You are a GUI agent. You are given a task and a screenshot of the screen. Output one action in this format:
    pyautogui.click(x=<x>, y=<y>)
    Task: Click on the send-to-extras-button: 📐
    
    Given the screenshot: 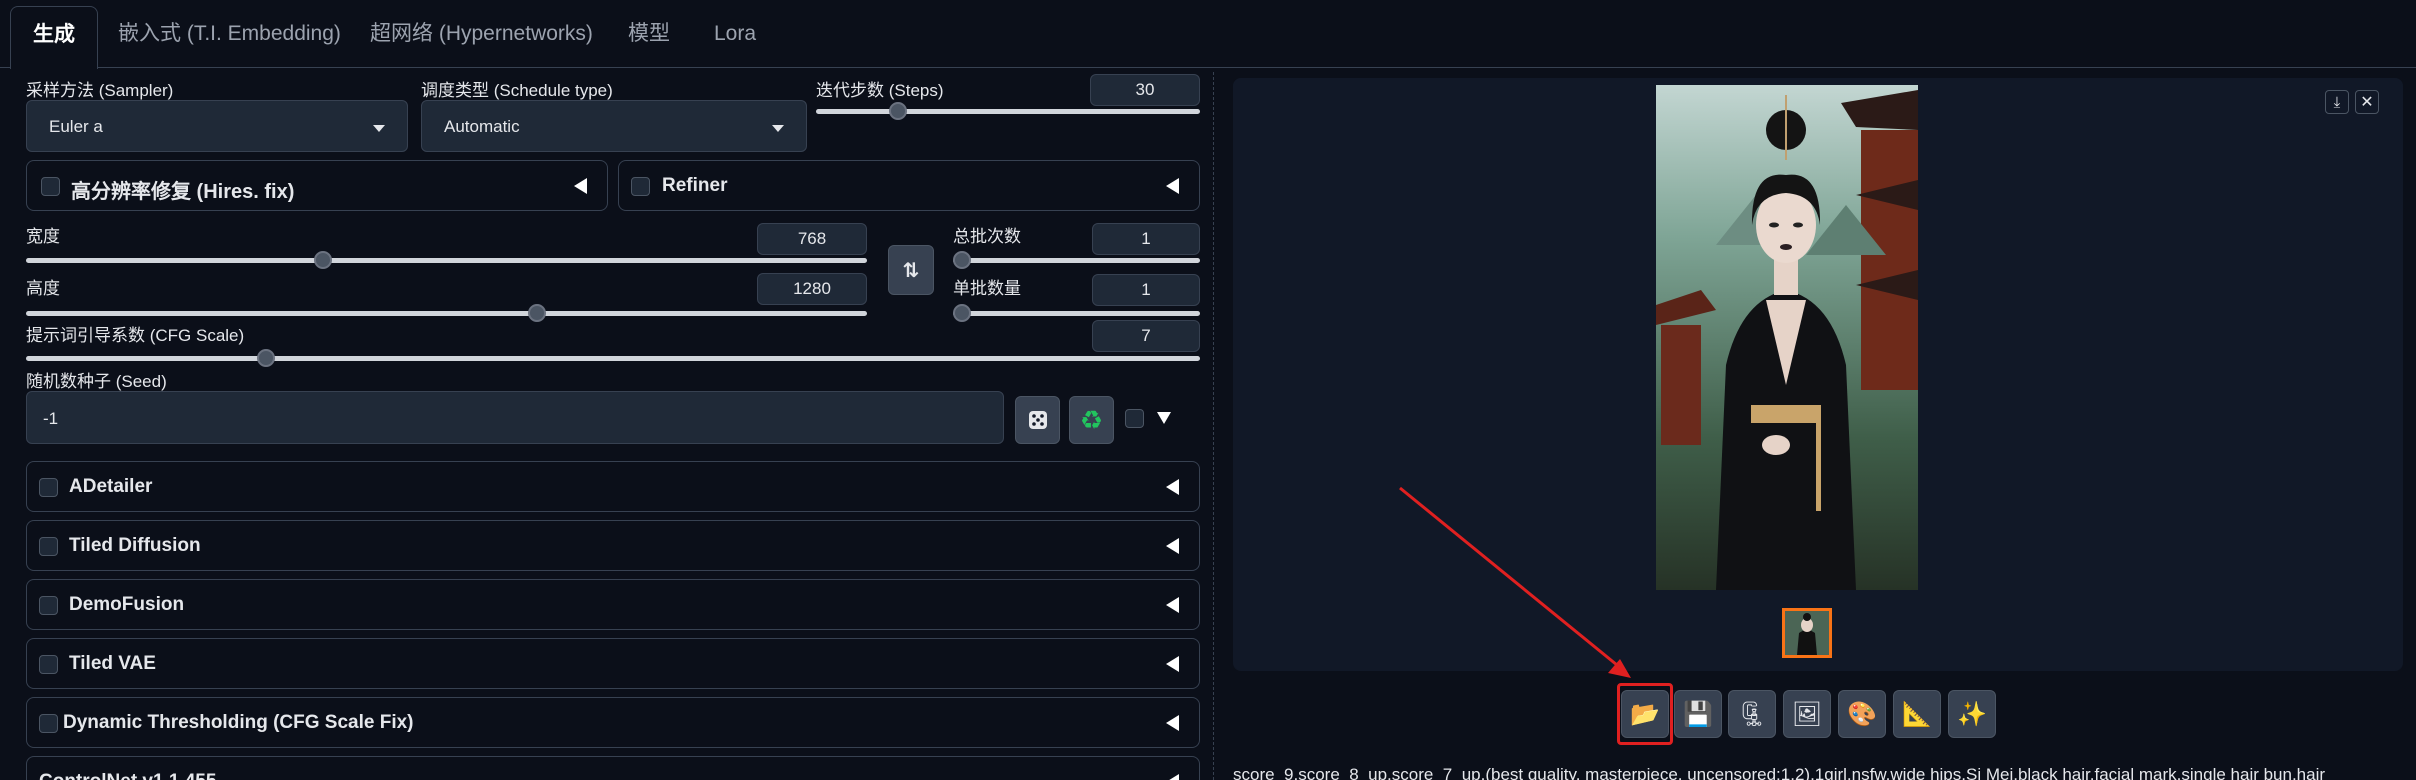 What is the action you would take?
    pyautogui.click(x=1917, y=714)
    